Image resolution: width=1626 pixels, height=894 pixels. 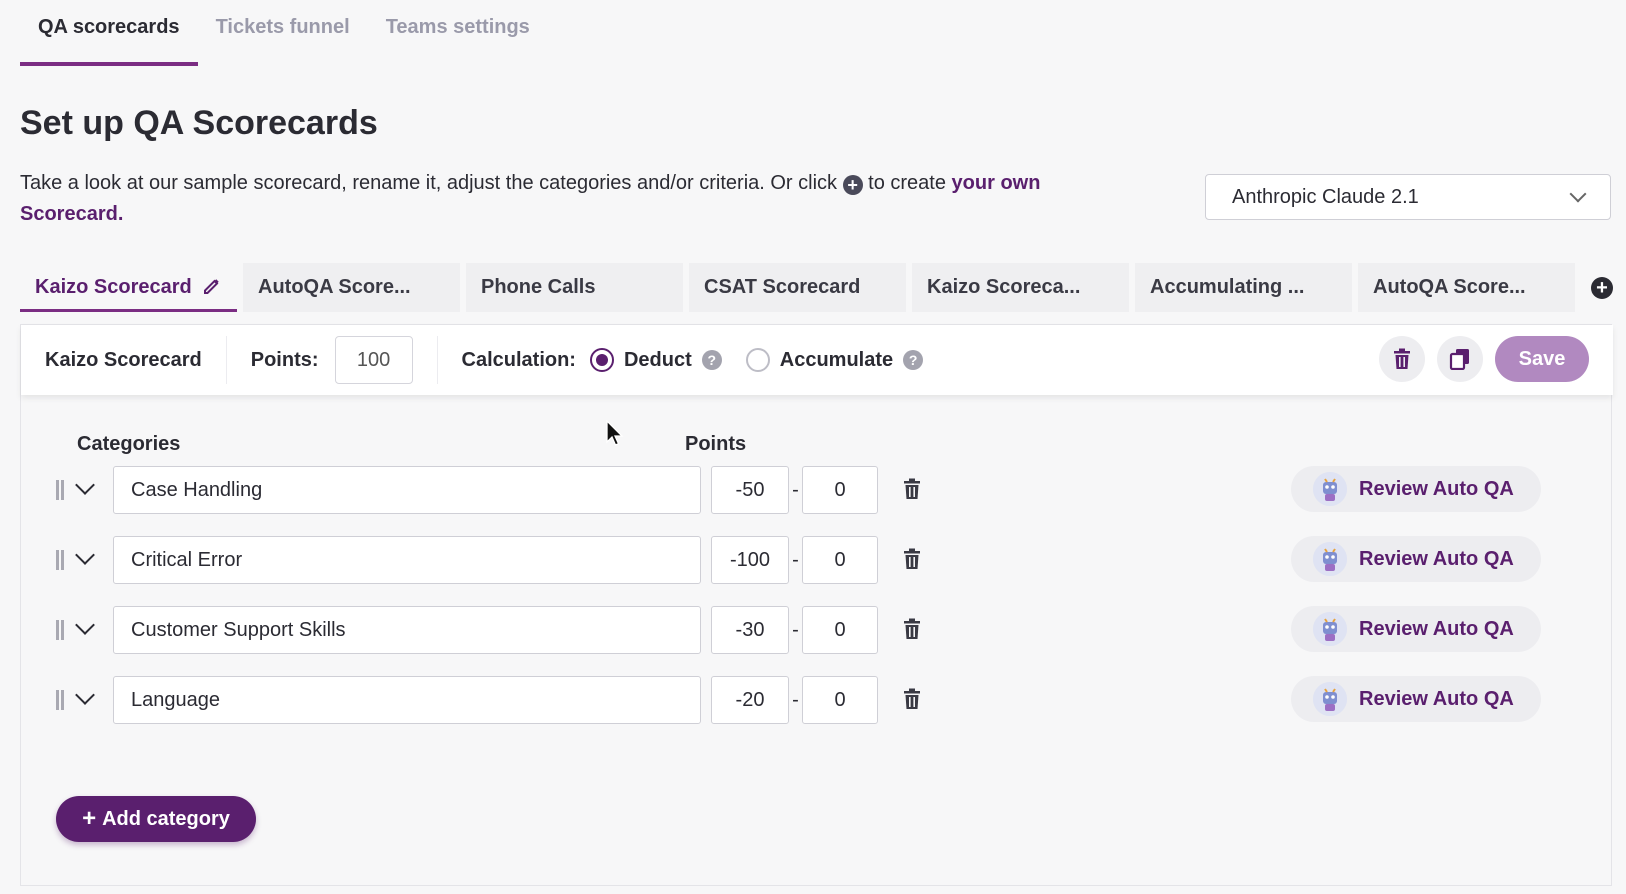 What do you see at coordinates (1325, 196) in the screenshot?
I see `model-select-value: Anthropic Claude 2.1` at bounding box center [1325, 196].